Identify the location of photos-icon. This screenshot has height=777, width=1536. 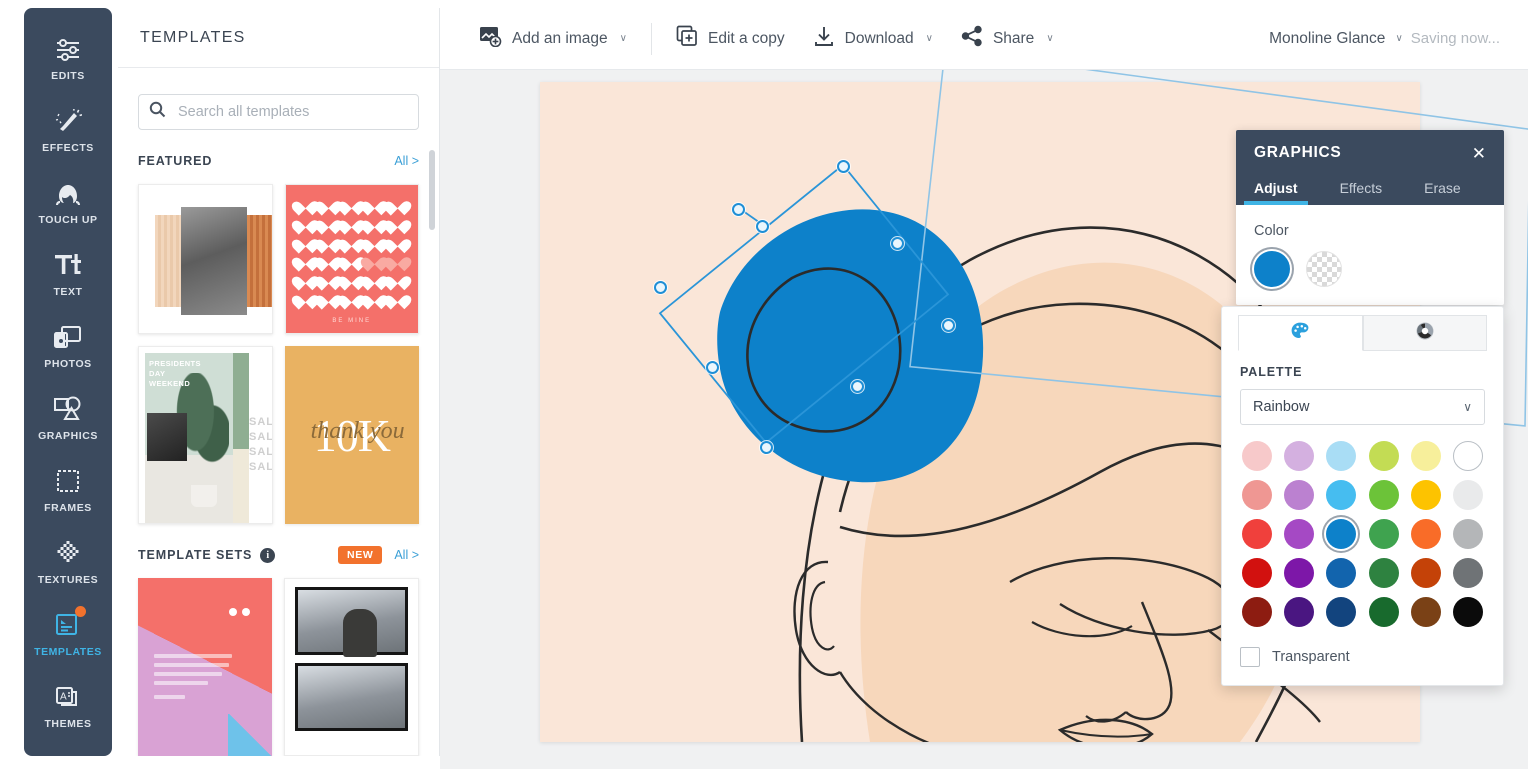
(68, 338).